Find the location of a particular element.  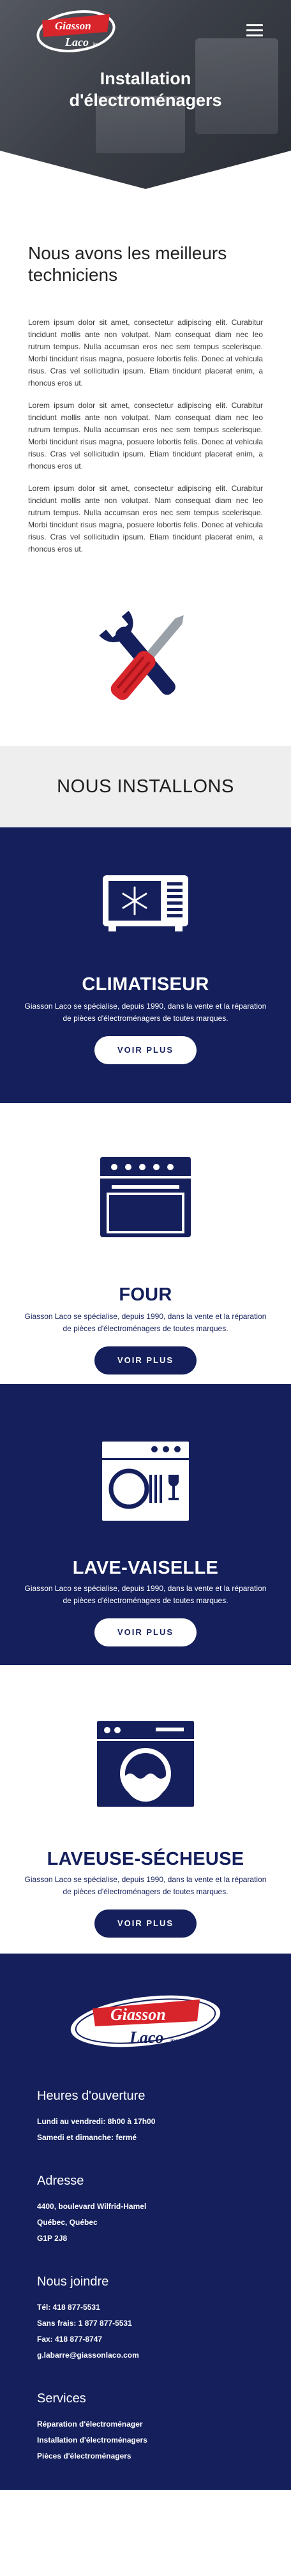

footer-line: 4400, boulevard Wilfrid-Hamel is located at coordinates (92, 2206).